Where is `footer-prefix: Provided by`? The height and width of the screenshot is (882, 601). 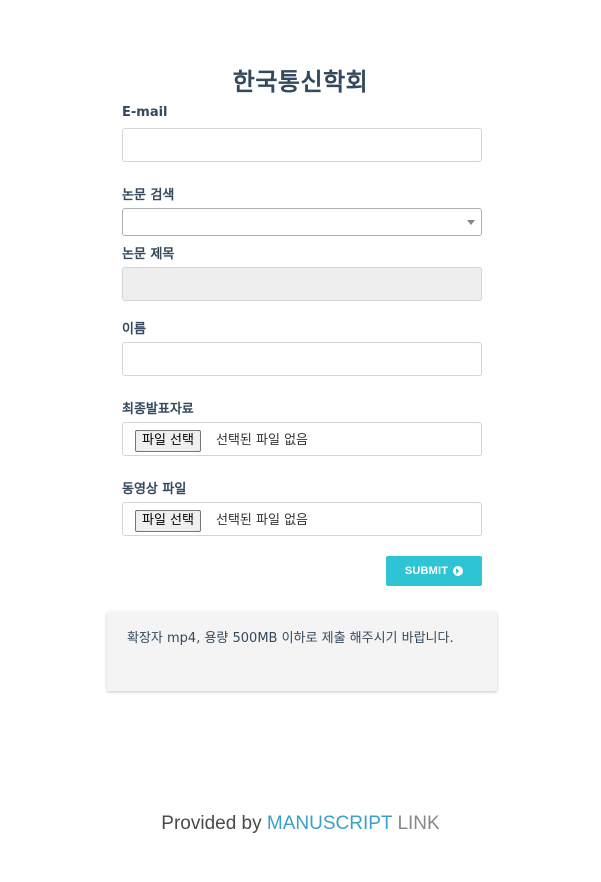
footer-prefix: Provided by is located at coordinates (214, 823).